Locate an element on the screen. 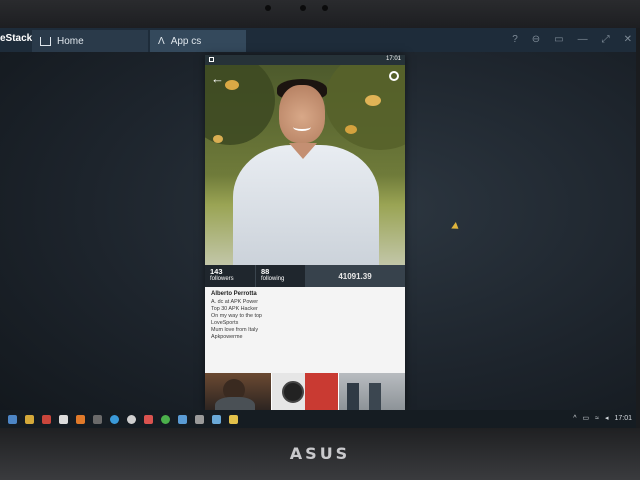 The height and width of the screenshot is (480, 640). laptop-brand-logo: ASUS is located at coordinates (320, 453).